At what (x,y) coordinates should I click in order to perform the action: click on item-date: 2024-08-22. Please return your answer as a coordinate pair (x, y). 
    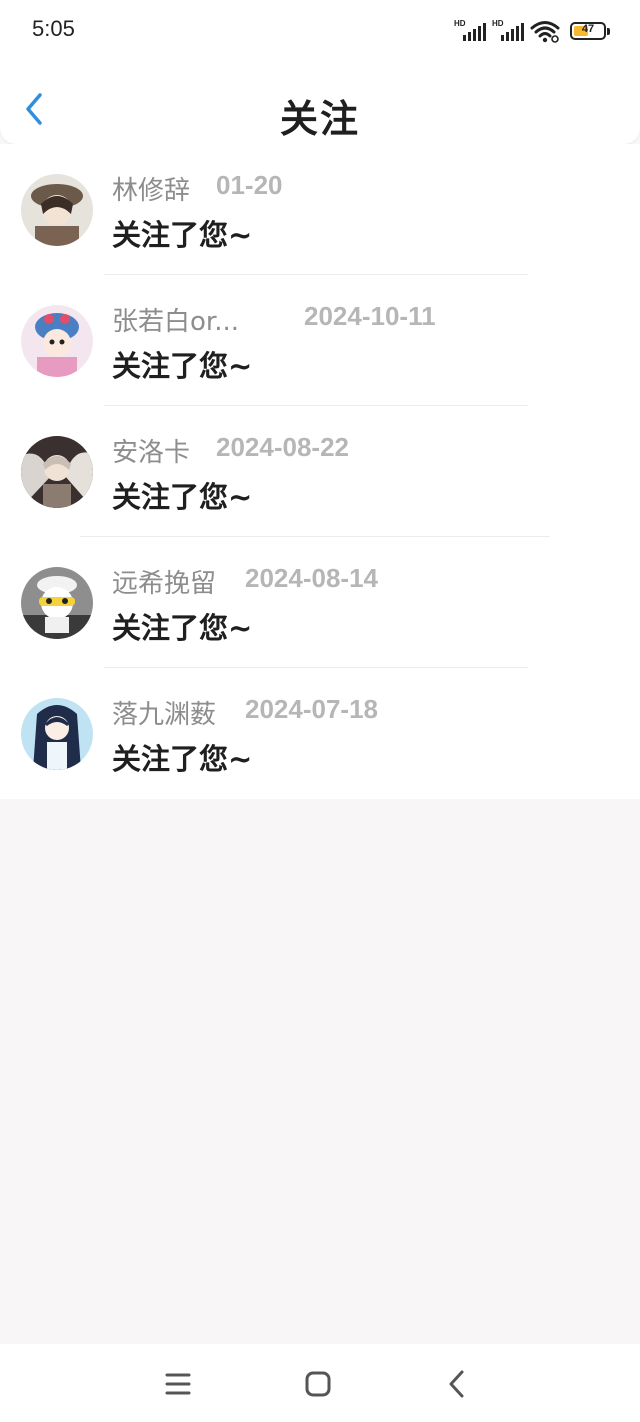
    Looking at the image, I should click on (282, 447).